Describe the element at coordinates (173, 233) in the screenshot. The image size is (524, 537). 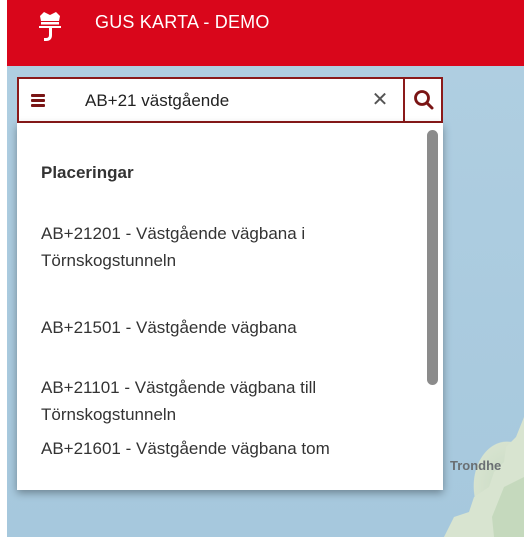
I see `result-line: AB+21201 - Västgående vägbana i` at that location.